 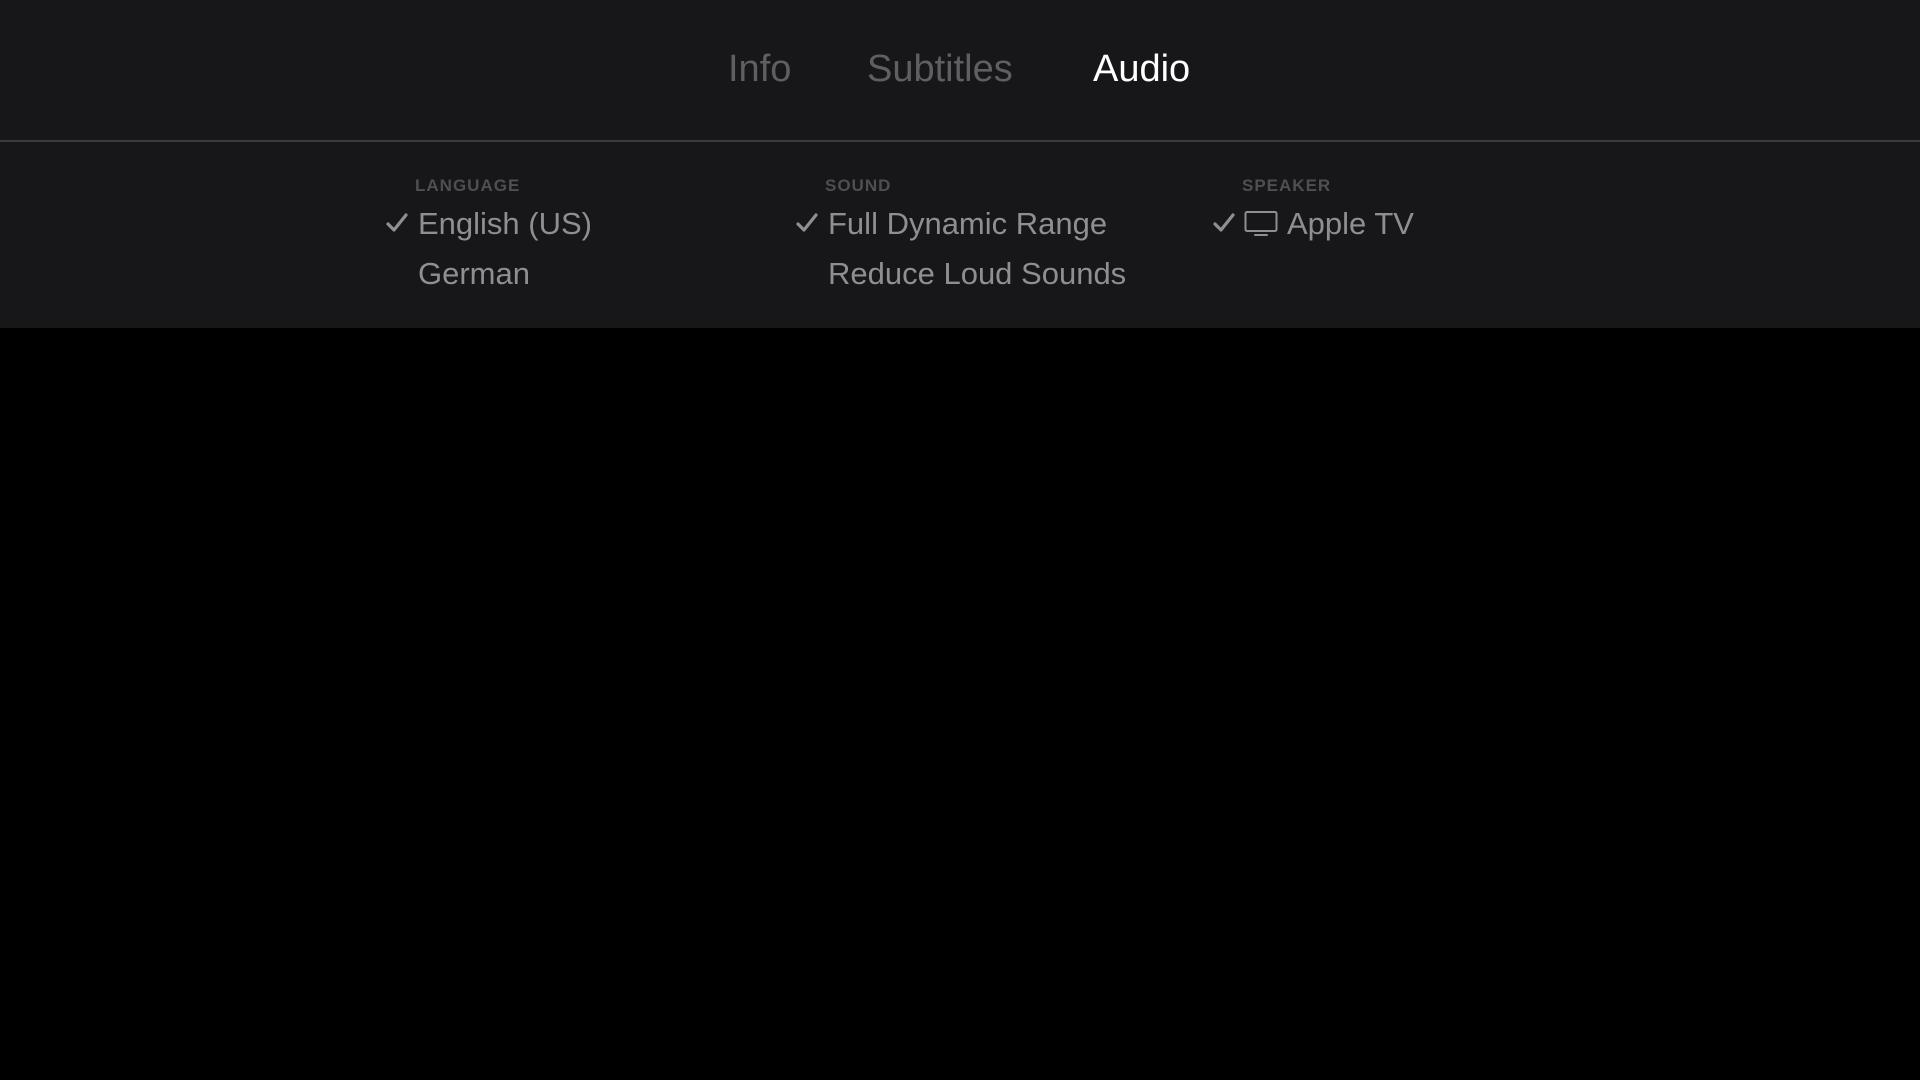 I want to click on tab-bar: Info Subtitles Audio, so click(x=960, y=70).